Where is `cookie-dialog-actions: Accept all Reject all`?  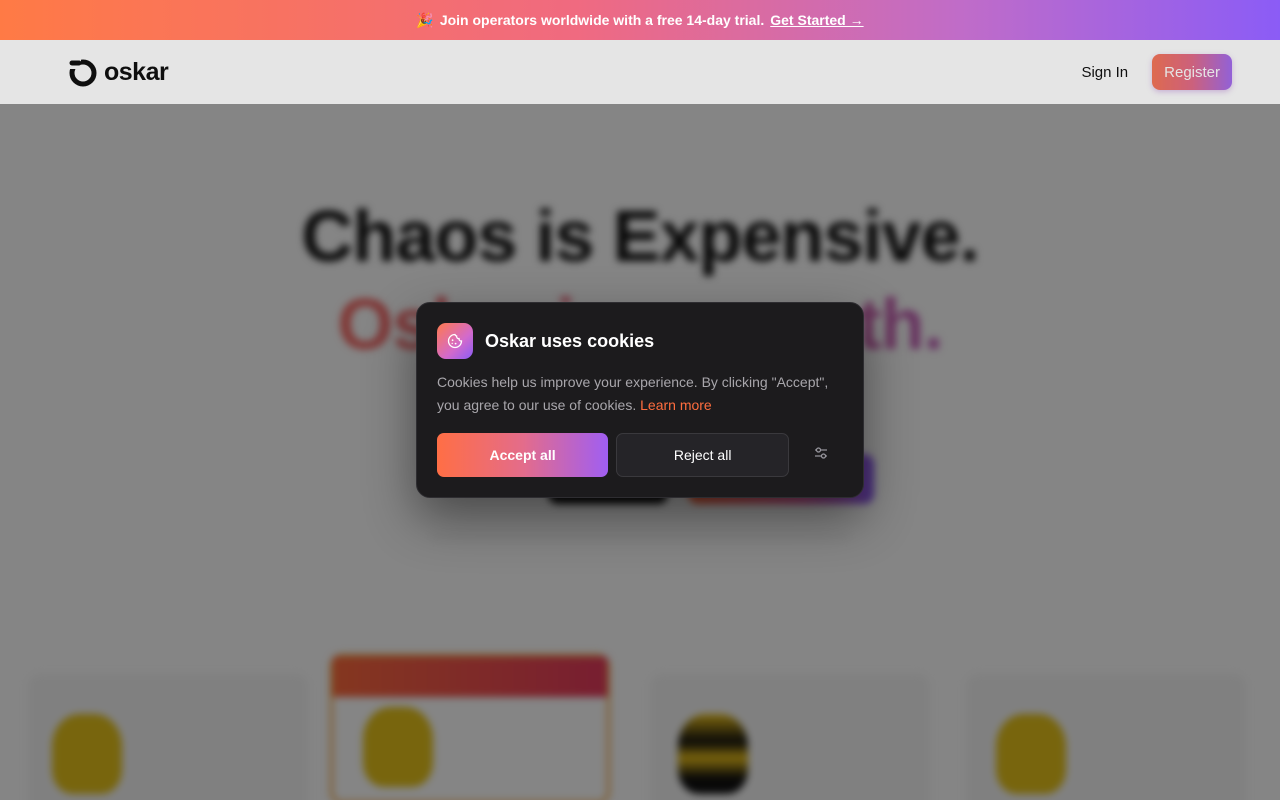 cookie-dialog-actions: Accept all Reject all is located at coordinates (640, 455).